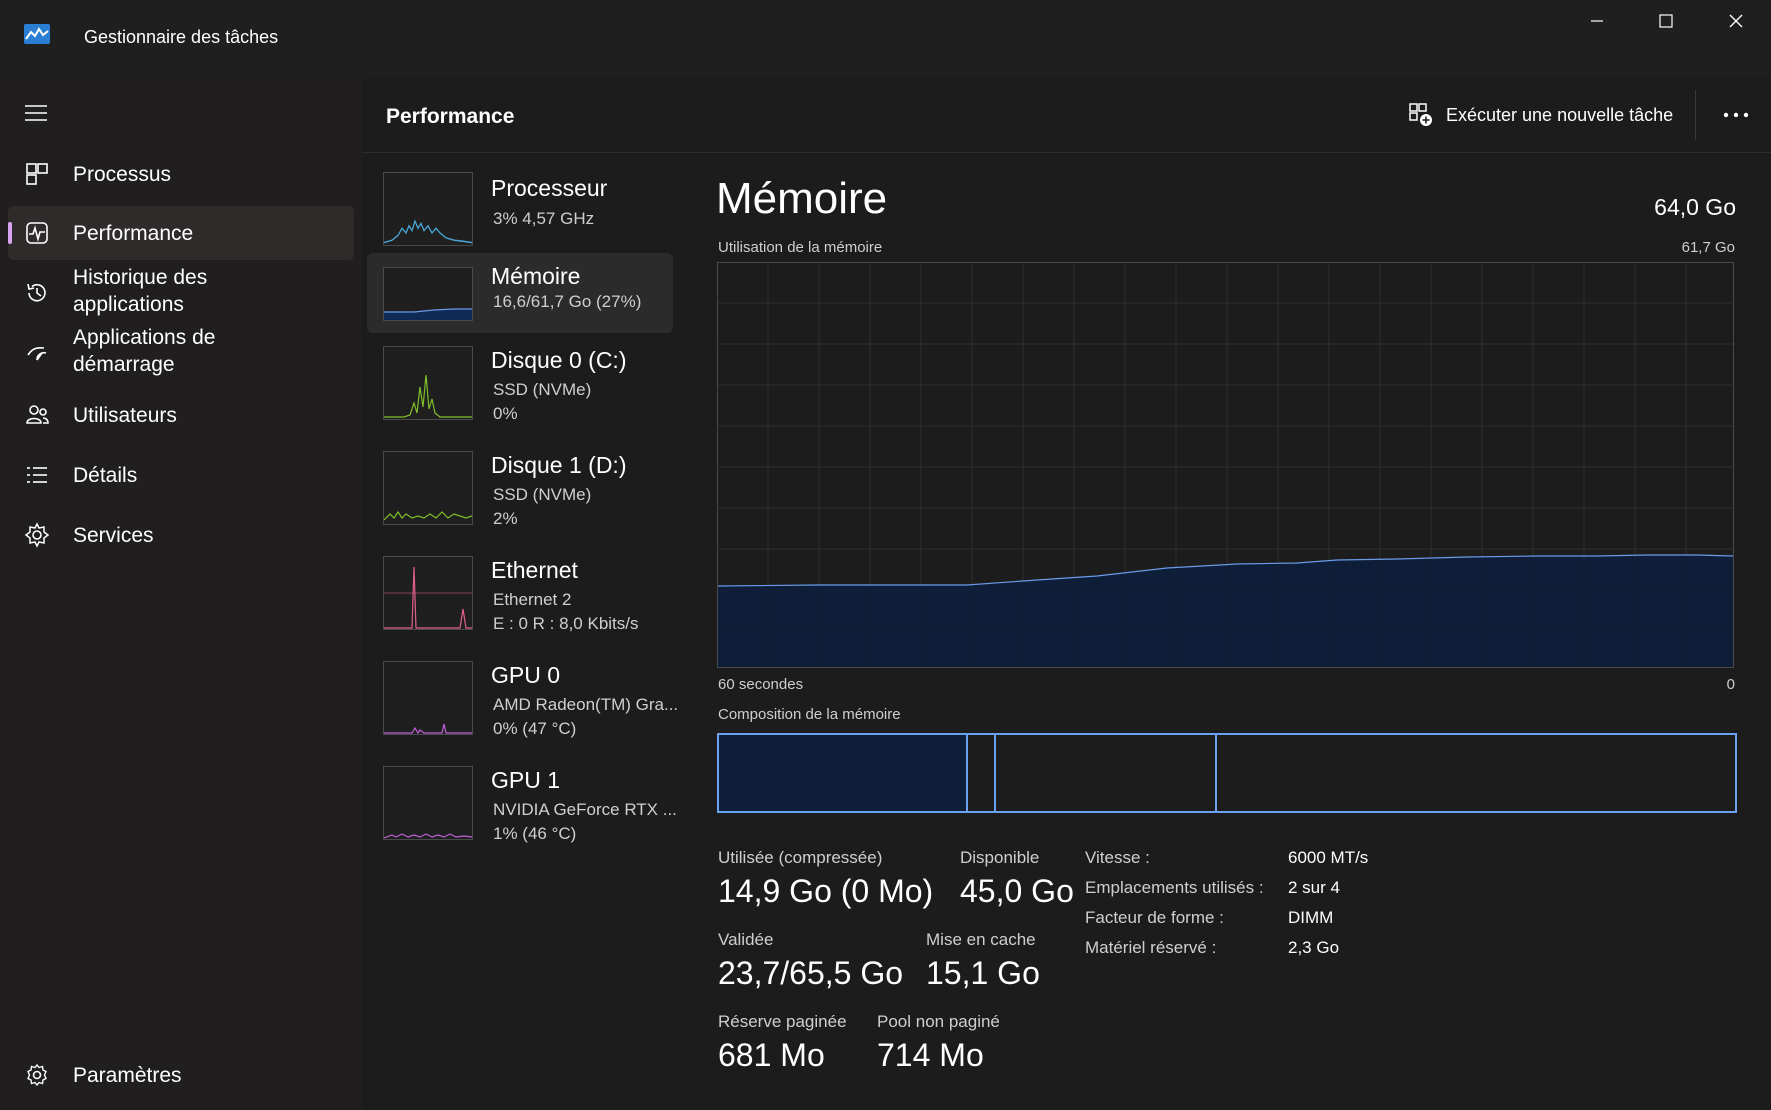 The width and height of the screenshot is (1771, 1110). I want to click on resource-subtitle: Ethernet 2, so click(532, 599).